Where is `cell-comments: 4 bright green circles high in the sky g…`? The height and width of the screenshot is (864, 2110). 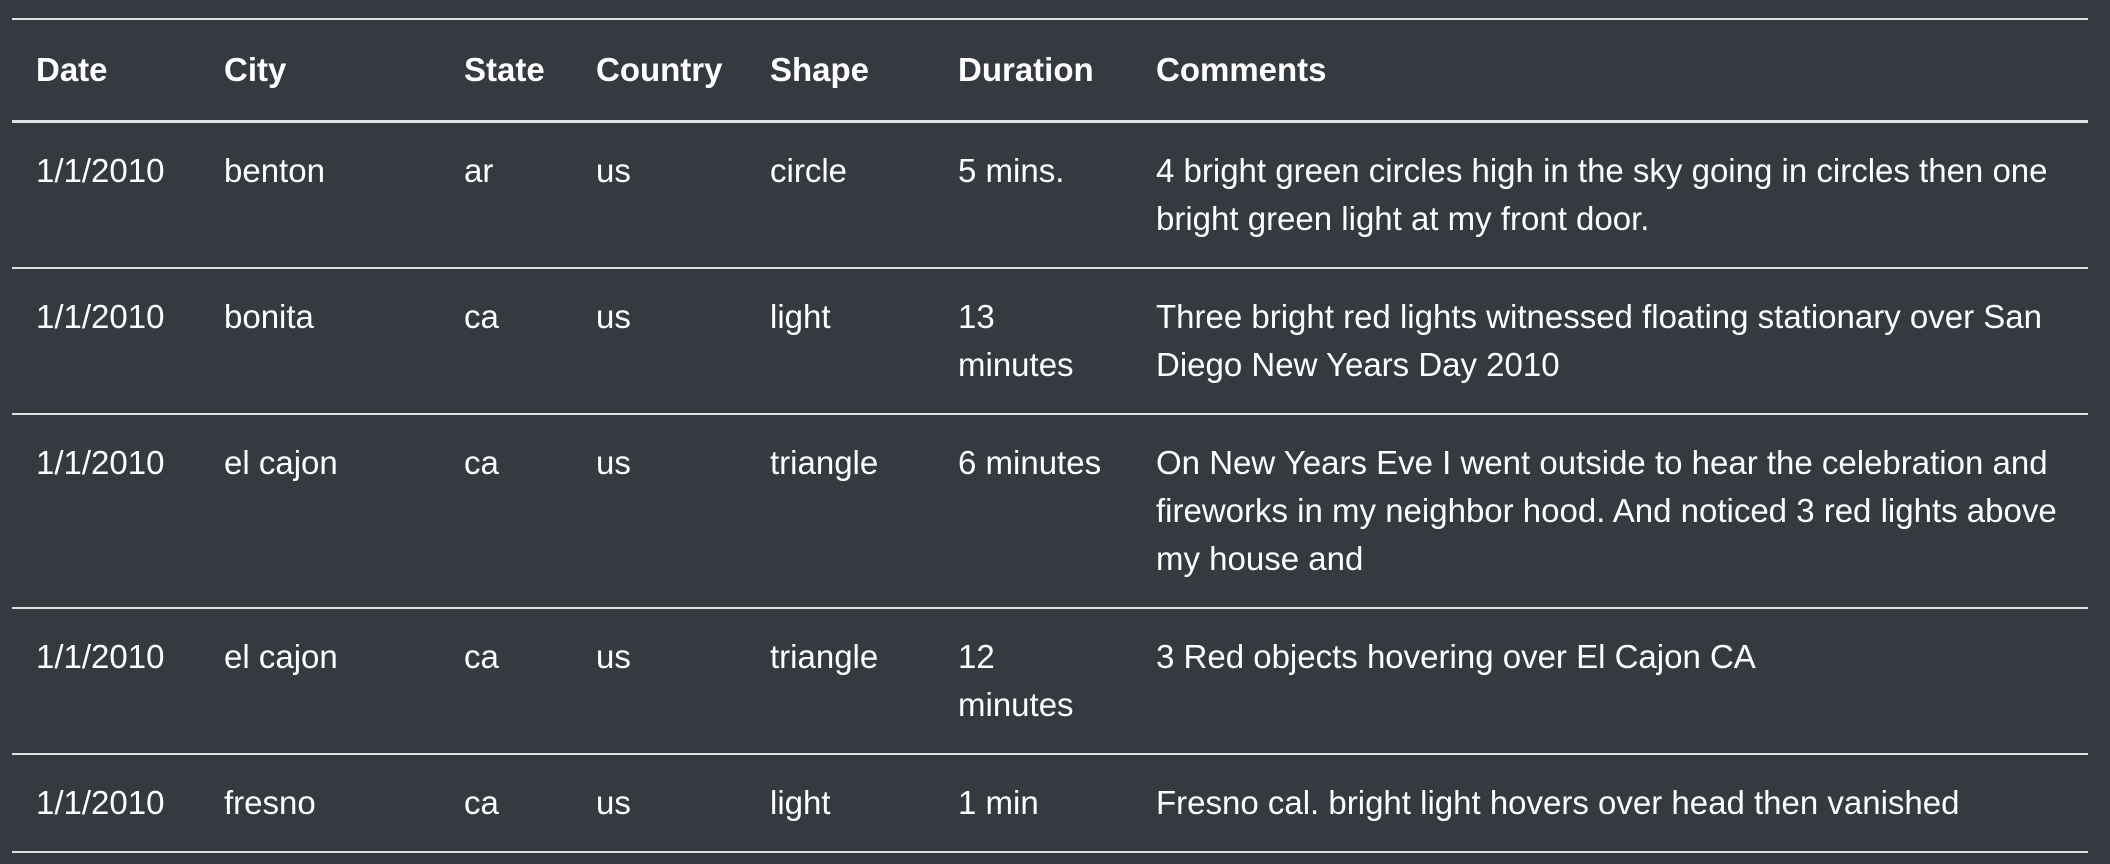
cell-comments: 4 bright green circles high in the sky g… is located at coordinates (1602, 194).